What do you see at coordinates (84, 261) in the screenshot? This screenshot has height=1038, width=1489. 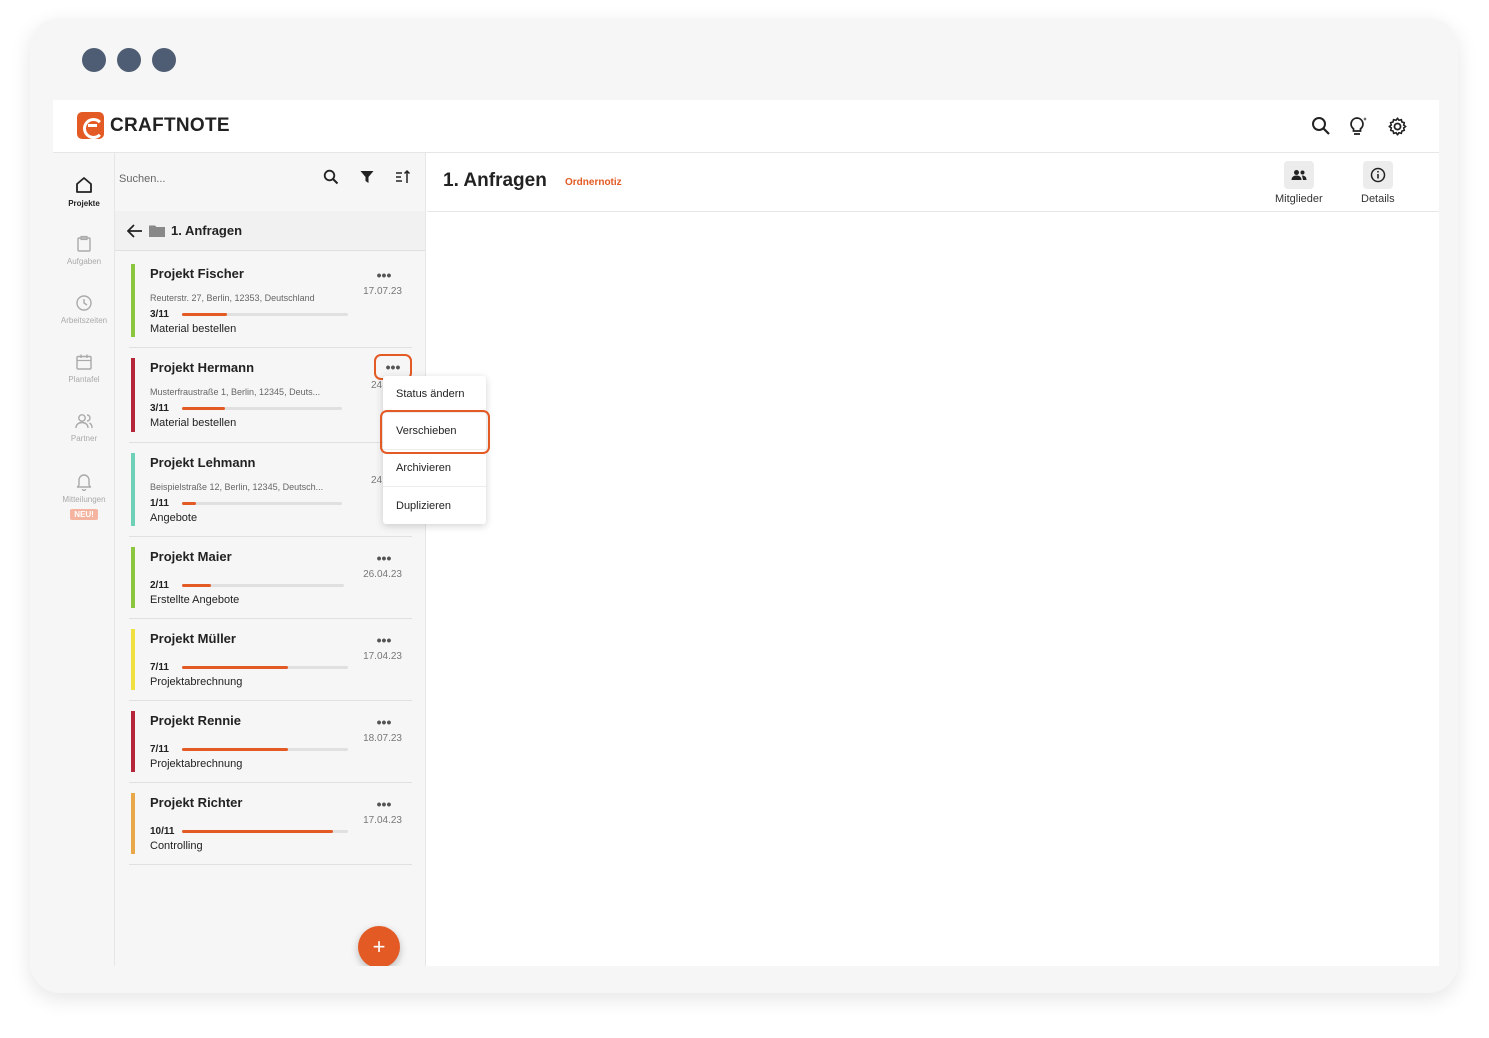 I see `nav-label: Aufgaben` at bounding box center [84, 261].